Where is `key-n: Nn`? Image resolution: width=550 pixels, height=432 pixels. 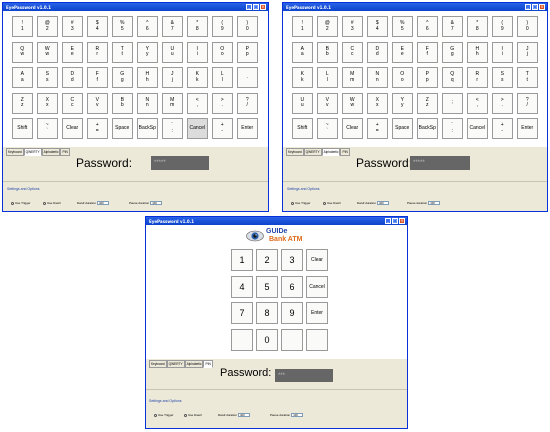 key-n: Nn is located at coordinates (147, 103).